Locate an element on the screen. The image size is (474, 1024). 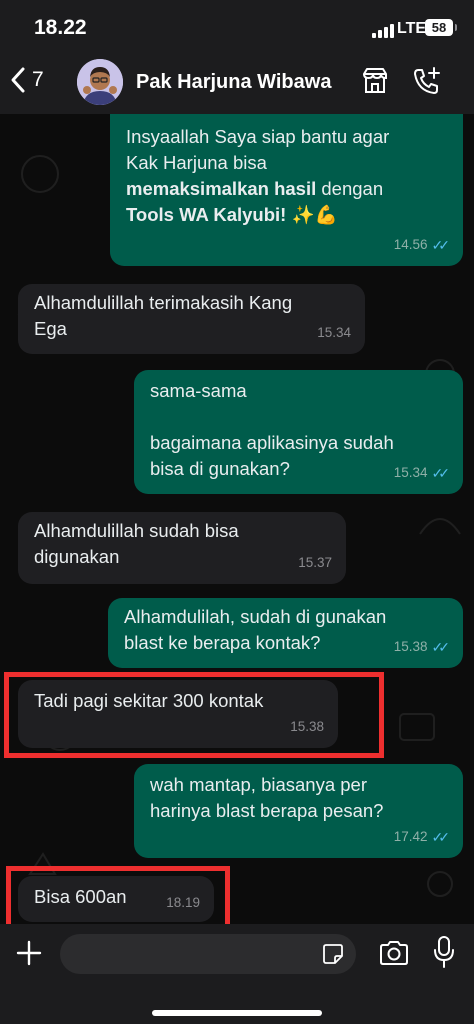
message-meta: 17.42 ✓✓ is located at coordinates (422, 837).